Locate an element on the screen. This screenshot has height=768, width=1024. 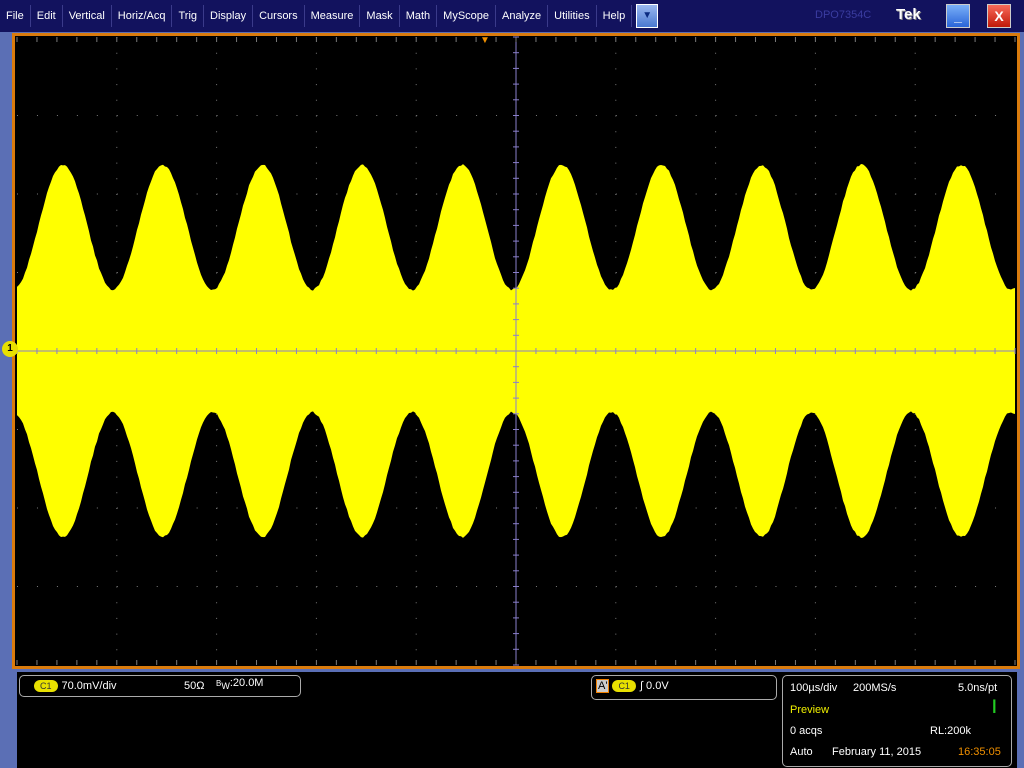
trigger-mode: Auto is located at coordinates (801, 752).